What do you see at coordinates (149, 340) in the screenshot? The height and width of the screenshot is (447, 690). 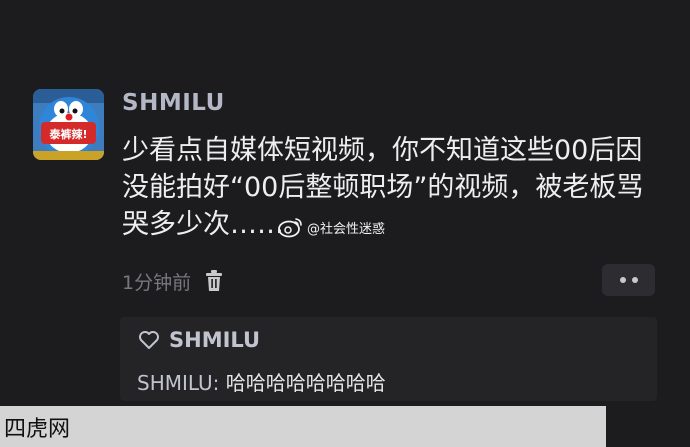 I see `heart-icon` at bounding box center [149, 340].